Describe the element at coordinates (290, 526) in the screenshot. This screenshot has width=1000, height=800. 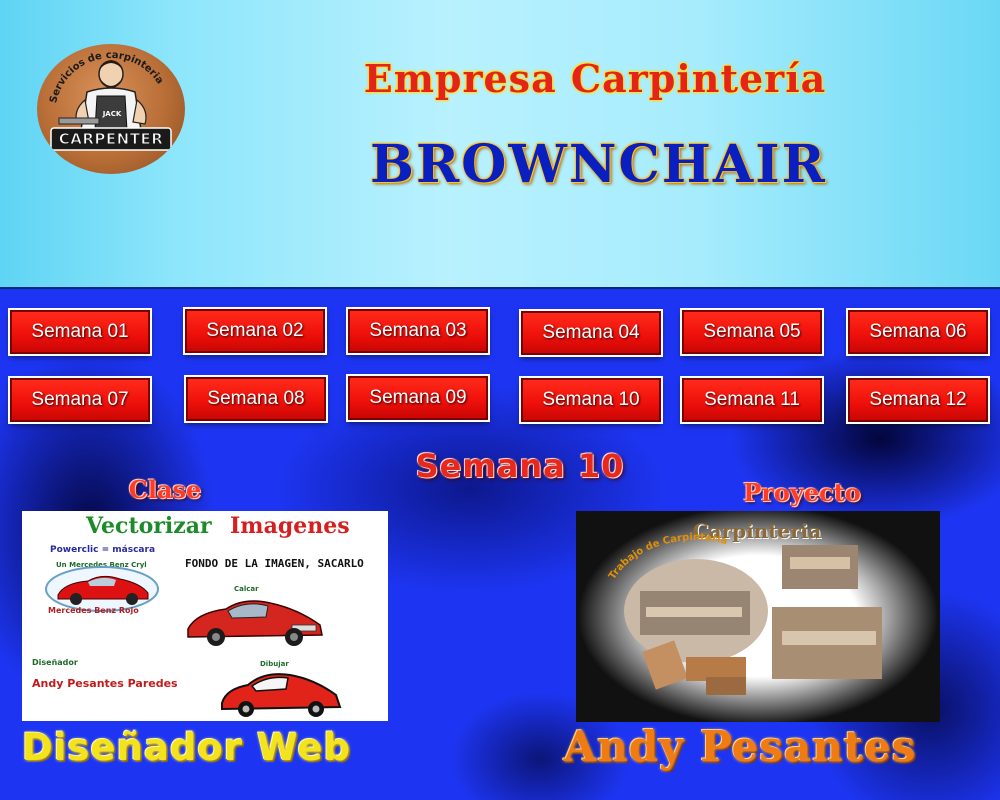
I see `class-card-title-part2: Imagenes` at that location.